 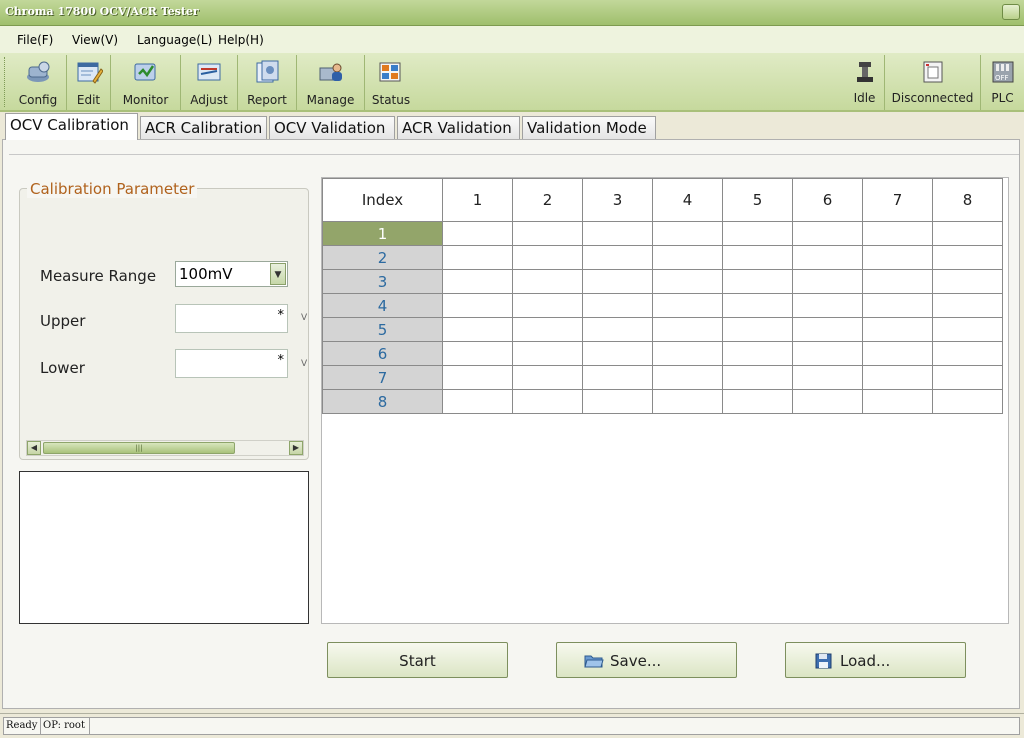 What do you see at coordinates (203, 128) in the screenshot?
I see `tab-acr-calibration: ACR Calibration` at bounding box center [203, 128].